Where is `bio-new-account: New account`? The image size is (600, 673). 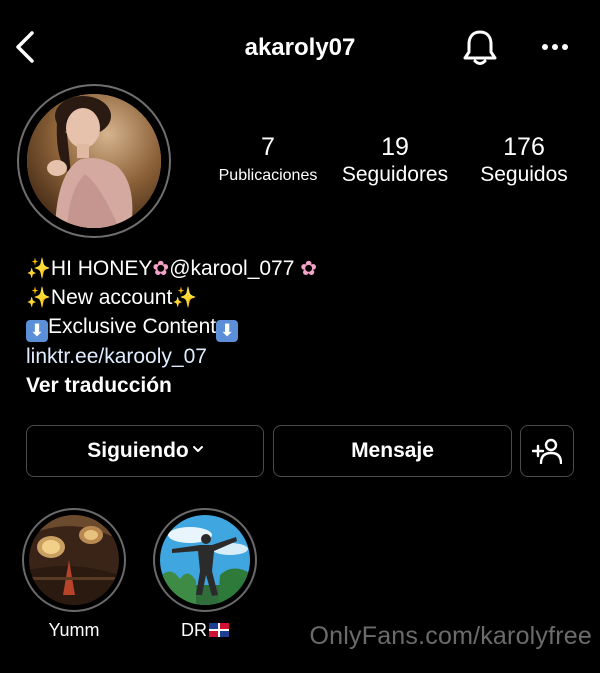
bio-new-account: New account is located at coordinates (111, 297).